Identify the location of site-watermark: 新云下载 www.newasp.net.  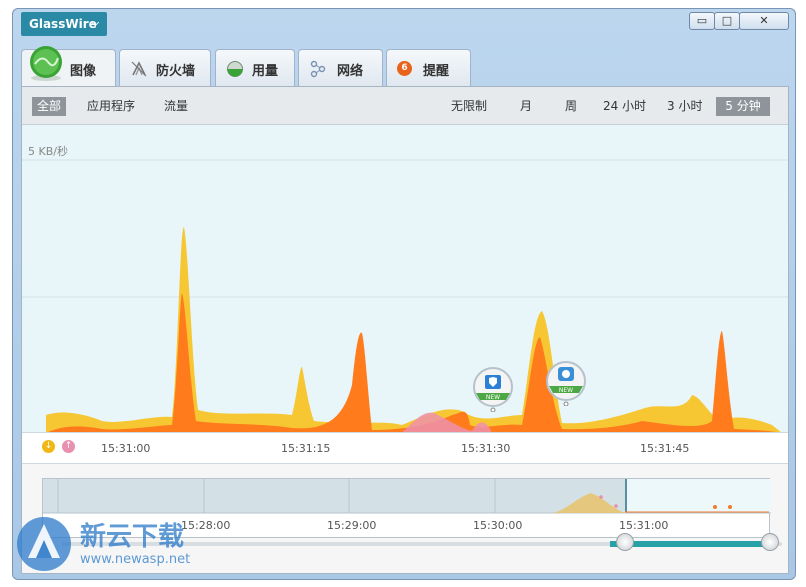
(124, 545).